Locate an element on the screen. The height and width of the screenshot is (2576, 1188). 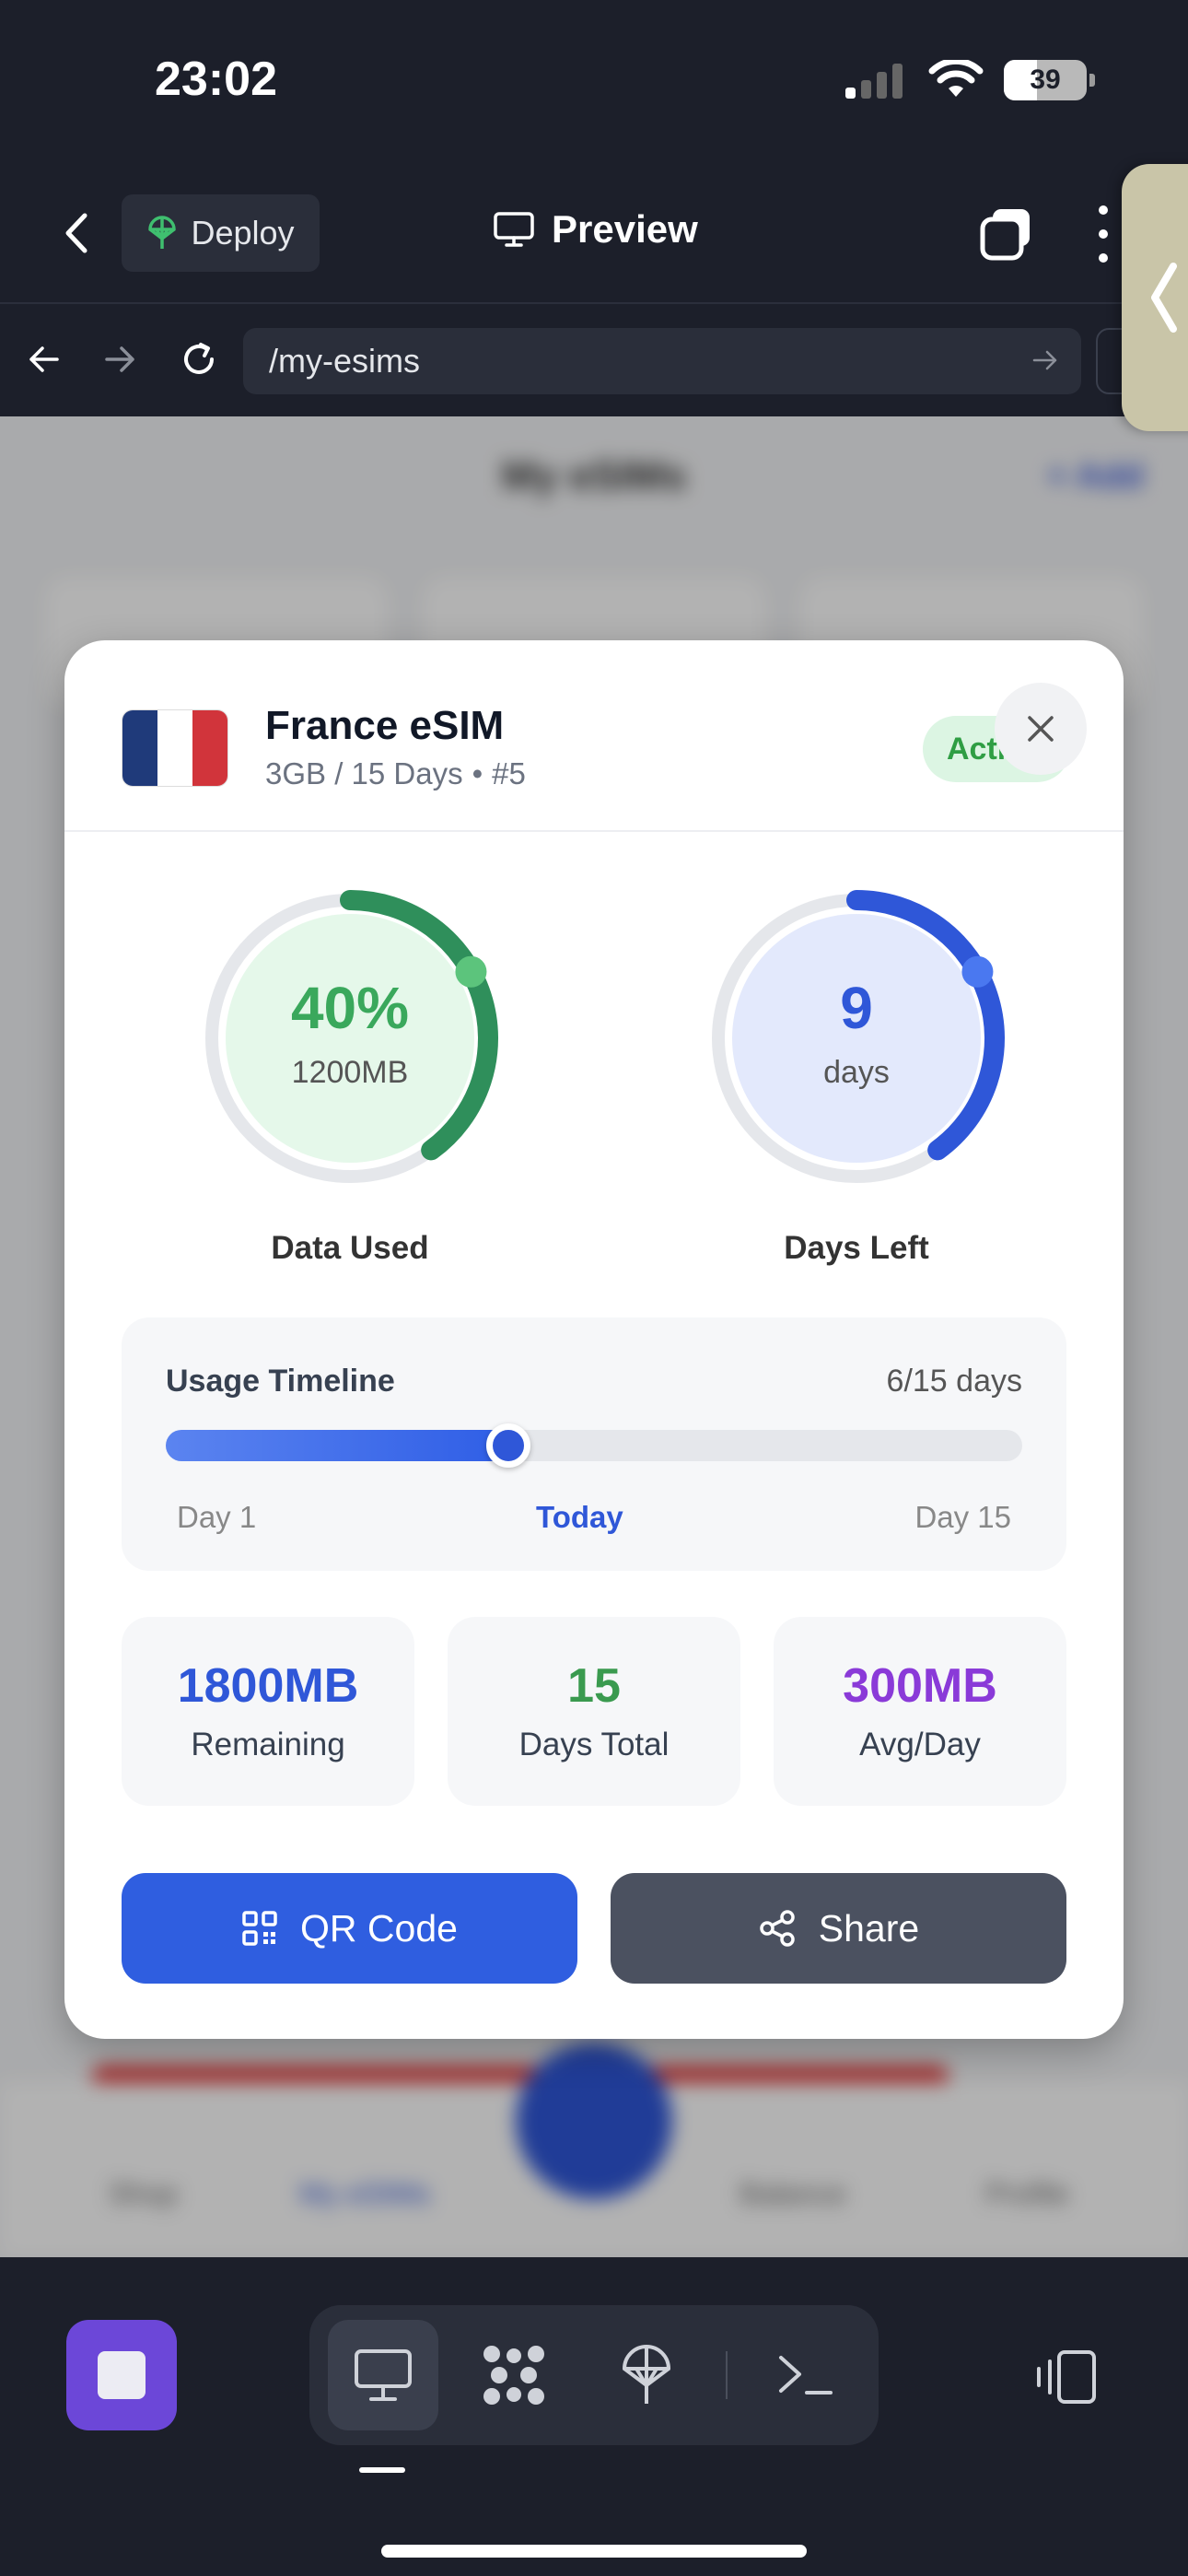
timeline-track is located at coordinates (594, 1445).